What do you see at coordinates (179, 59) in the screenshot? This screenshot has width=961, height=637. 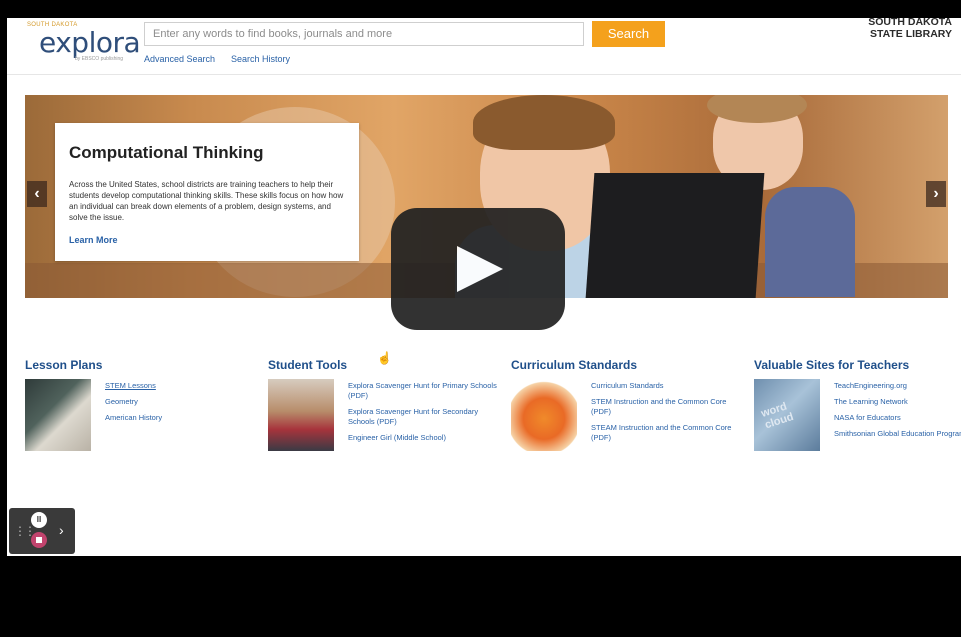 I see `advanced-search-link: Advanced Search` at bounding box center [179, 59].